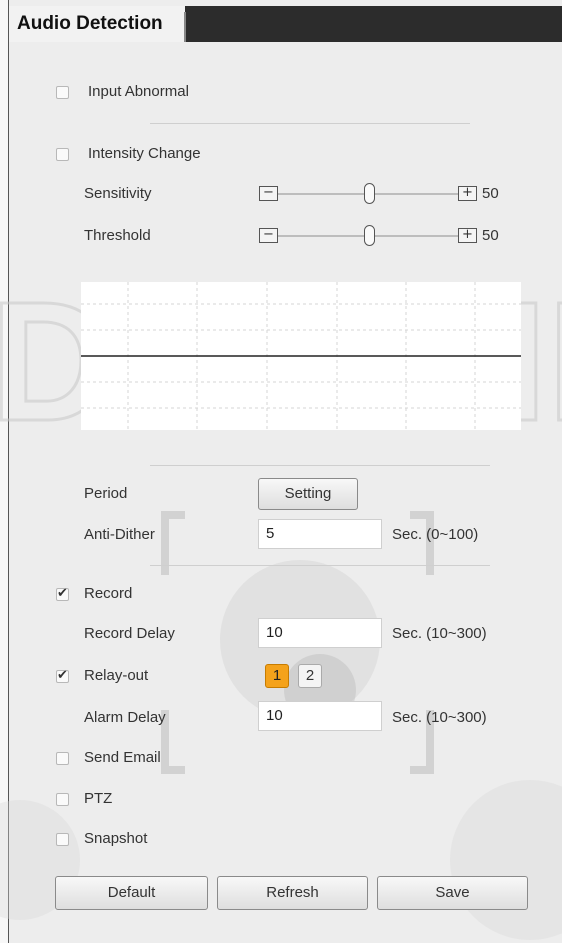  I want to click on sensitivity-minus-button: −, so click(268, 193).